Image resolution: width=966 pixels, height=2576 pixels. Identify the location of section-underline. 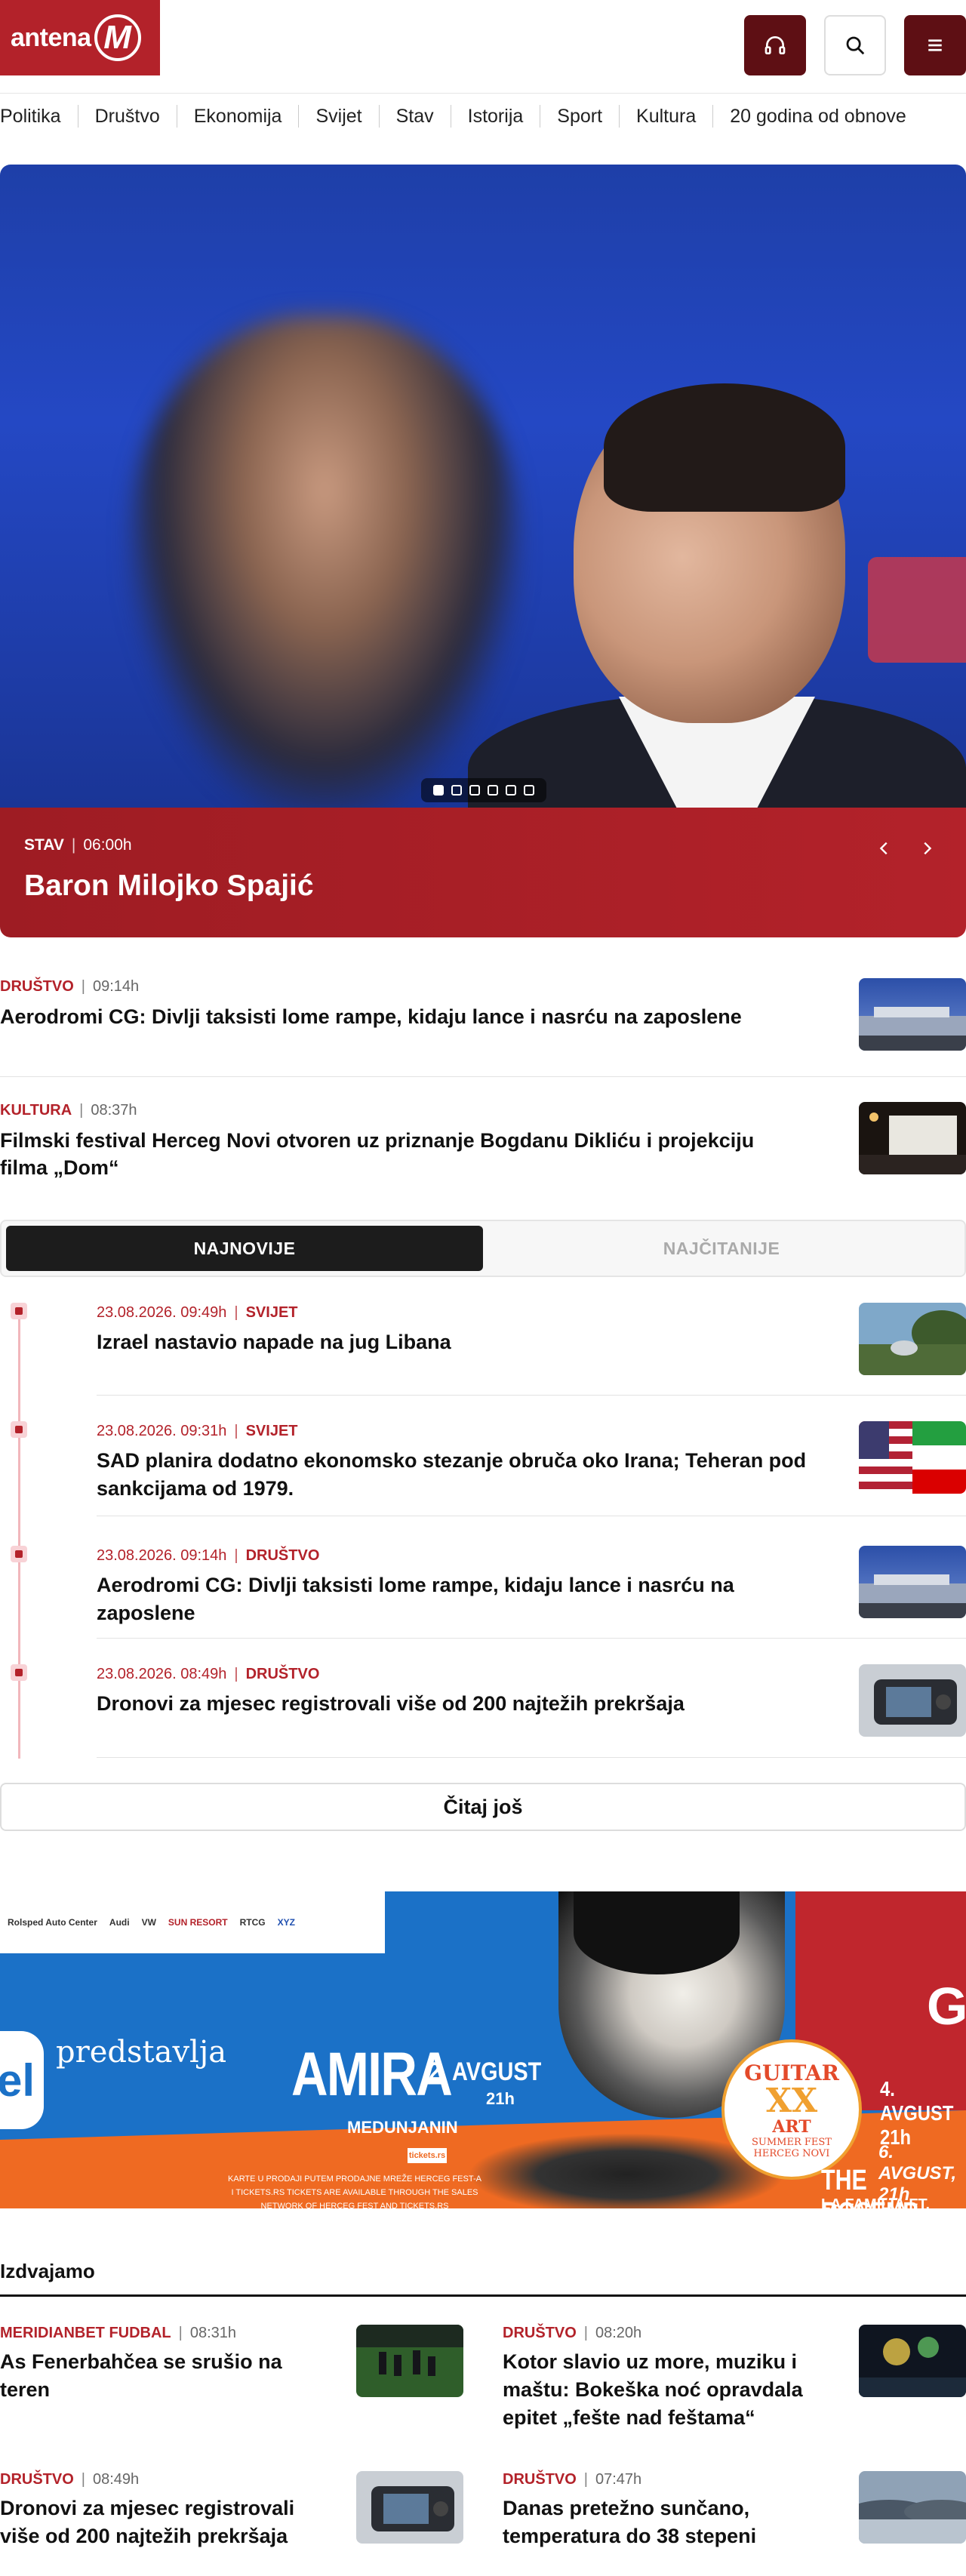
(483, 2295).